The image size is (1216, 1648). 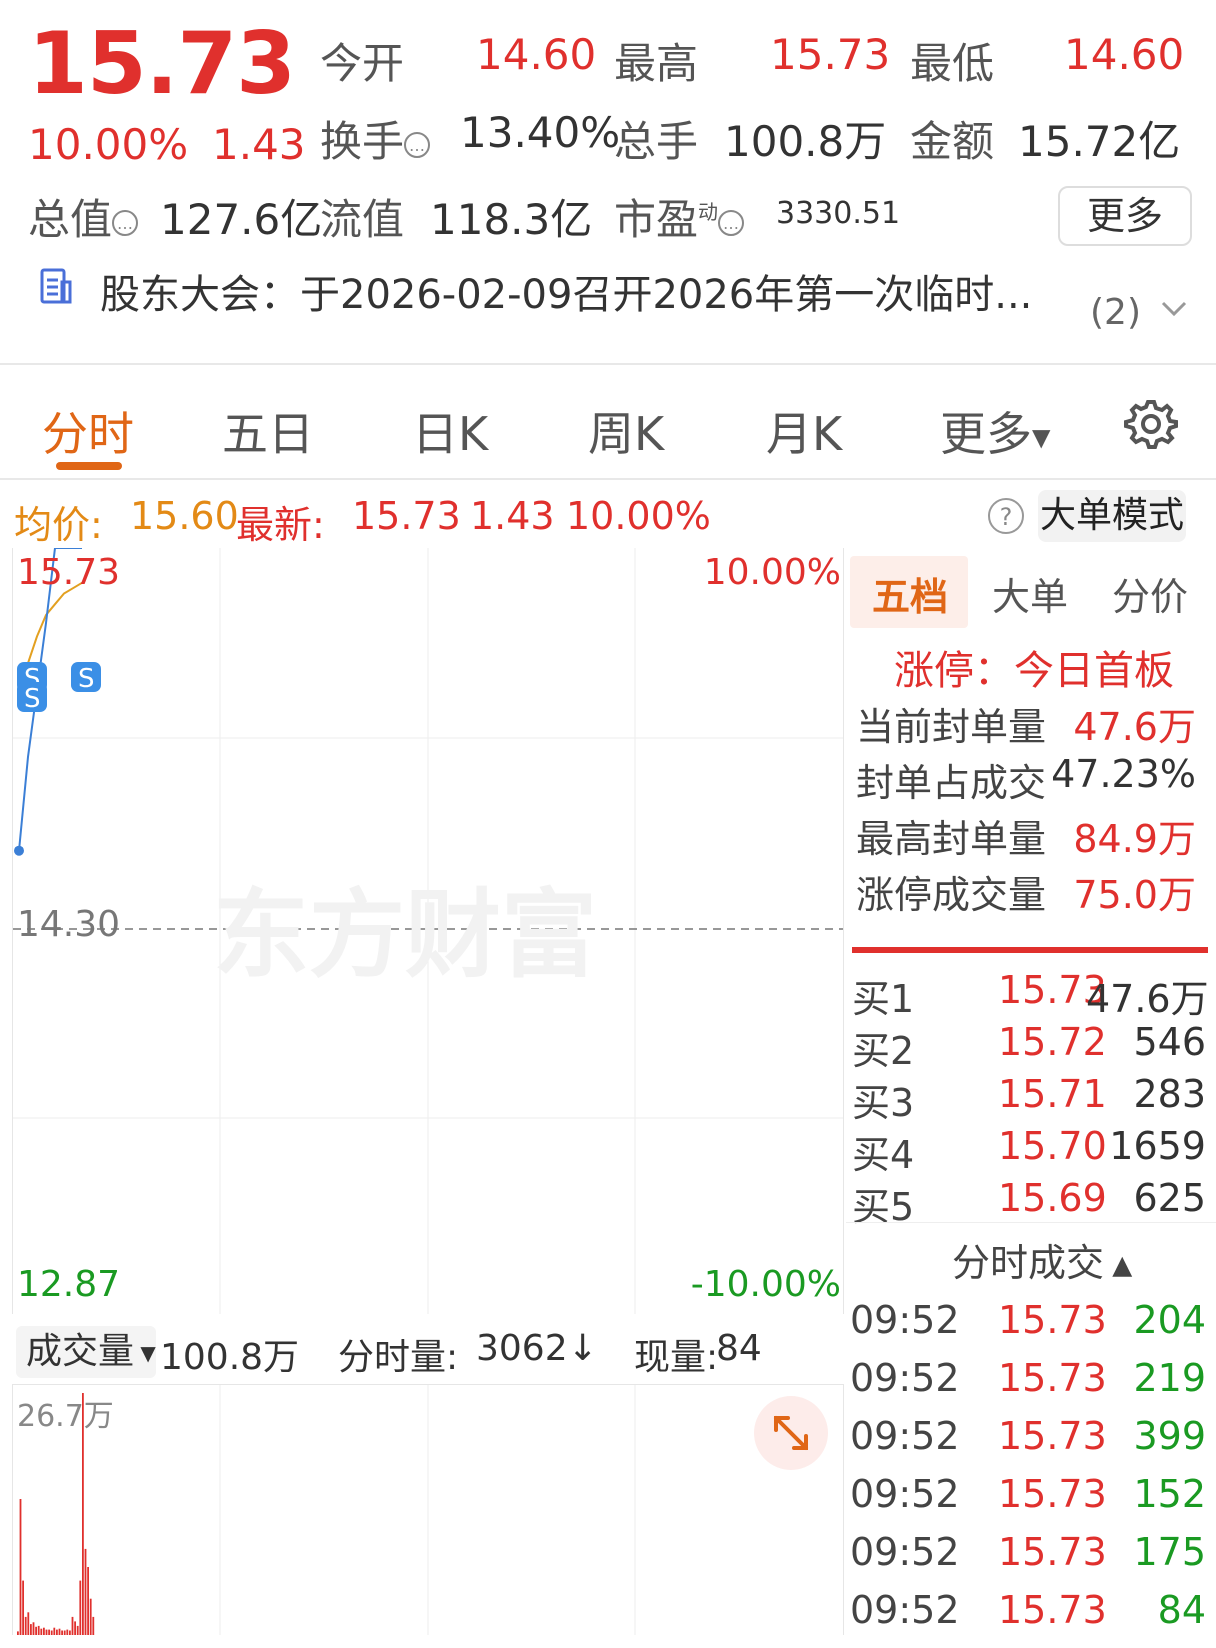 What do you see at coordinates (268, 431) in the screenshot?
I see `tab-five-day: 五日` at bounding box center [268, 431].